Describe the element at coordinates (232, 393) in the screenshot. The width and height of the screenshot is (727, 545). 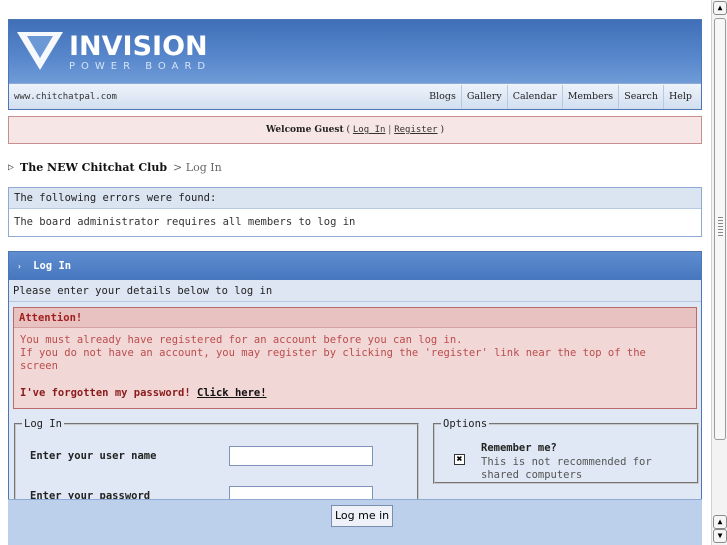
I see `forgot-password-link: Click here!` at that location.